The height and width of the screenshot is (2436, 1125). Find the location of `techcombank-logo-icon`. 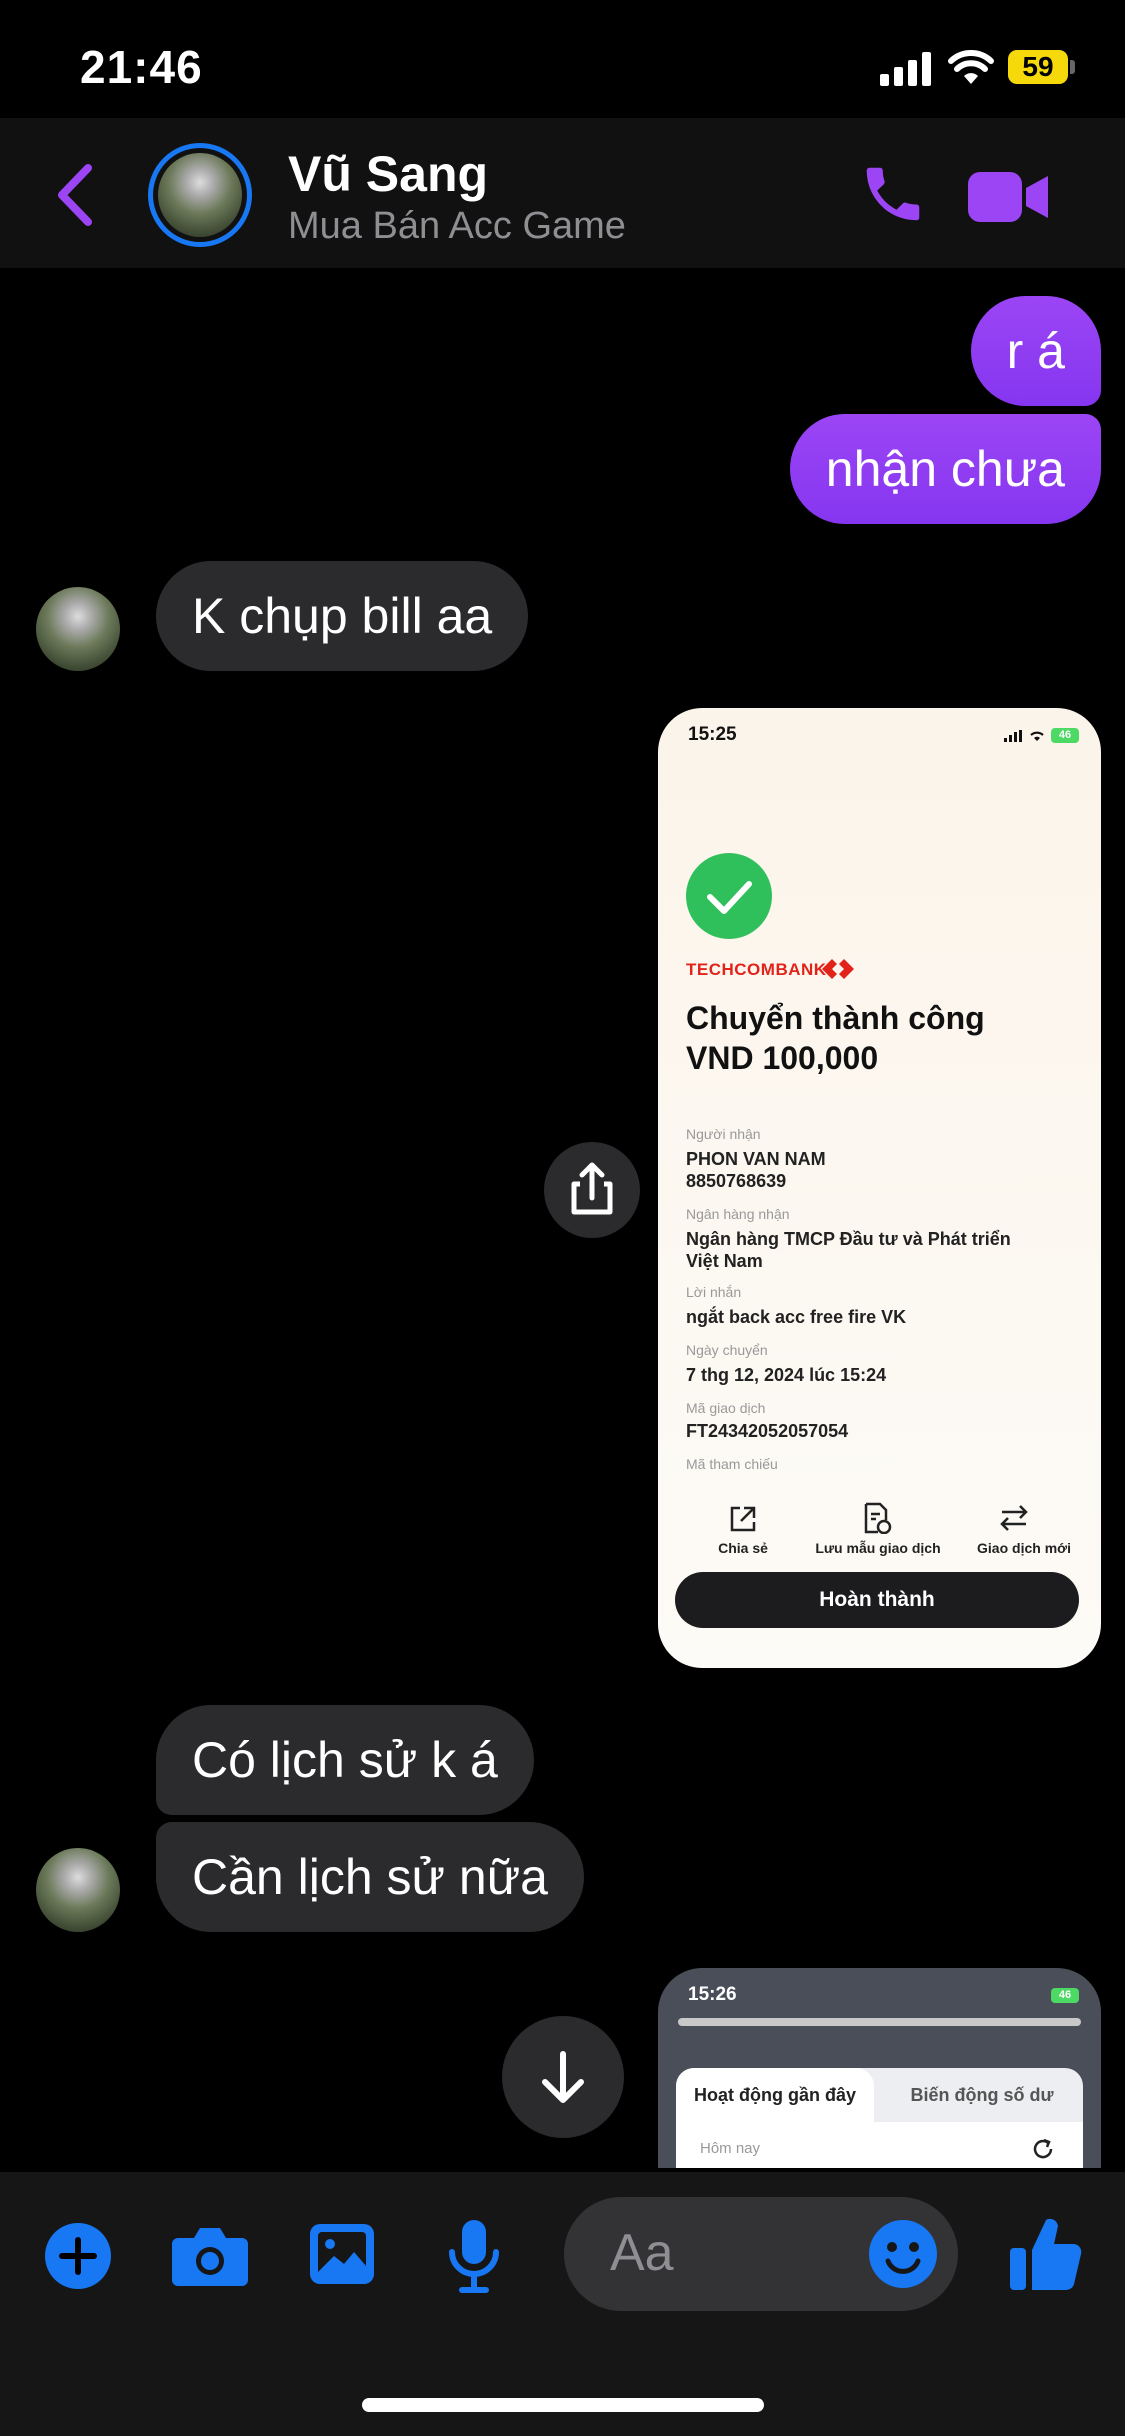

techcombank-logo-icon is located at coordinates (838, 971).